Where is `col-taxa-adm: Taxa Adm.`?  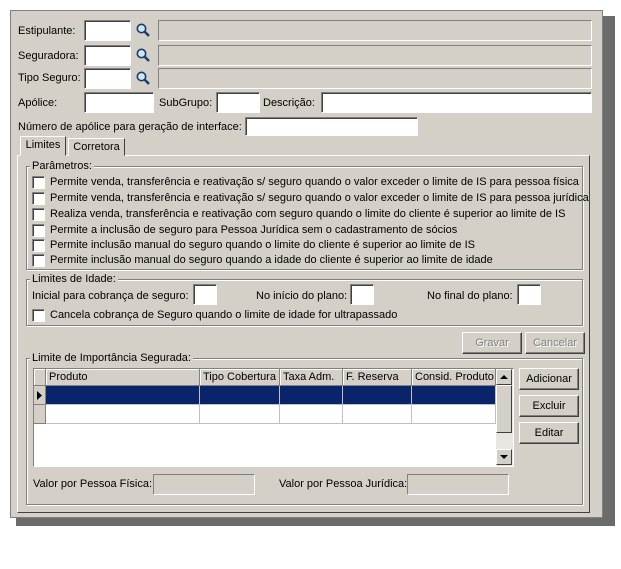
col-taxa-adm: Taxa Adm. is located at coordinates (311, 377).